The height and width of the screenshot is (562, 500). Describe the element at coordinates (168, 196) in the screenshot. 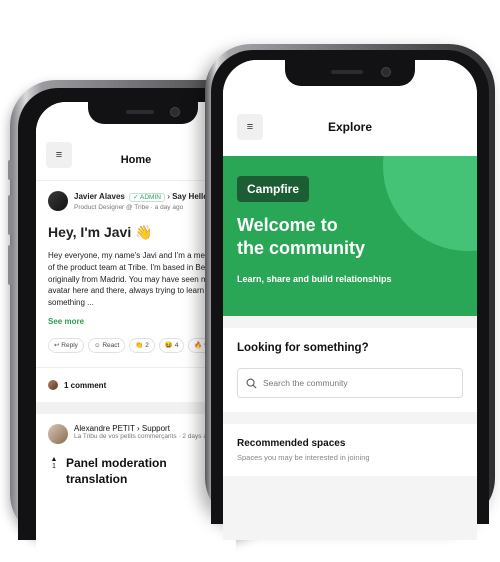

I see `chevron-right-icon: ›` at that location.